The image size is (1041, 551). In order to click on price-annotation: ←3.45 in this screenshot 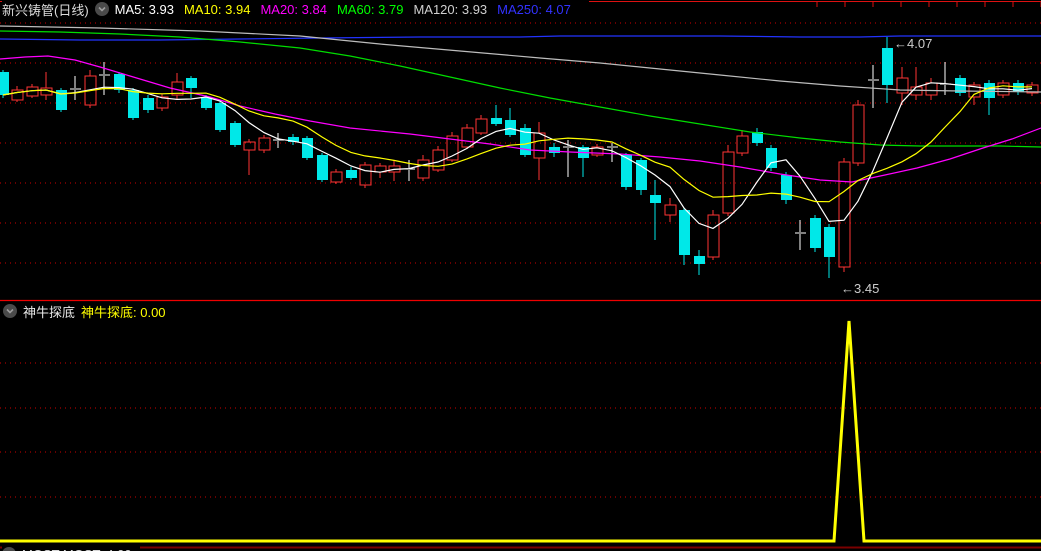, I will do `click(860, 288)`.